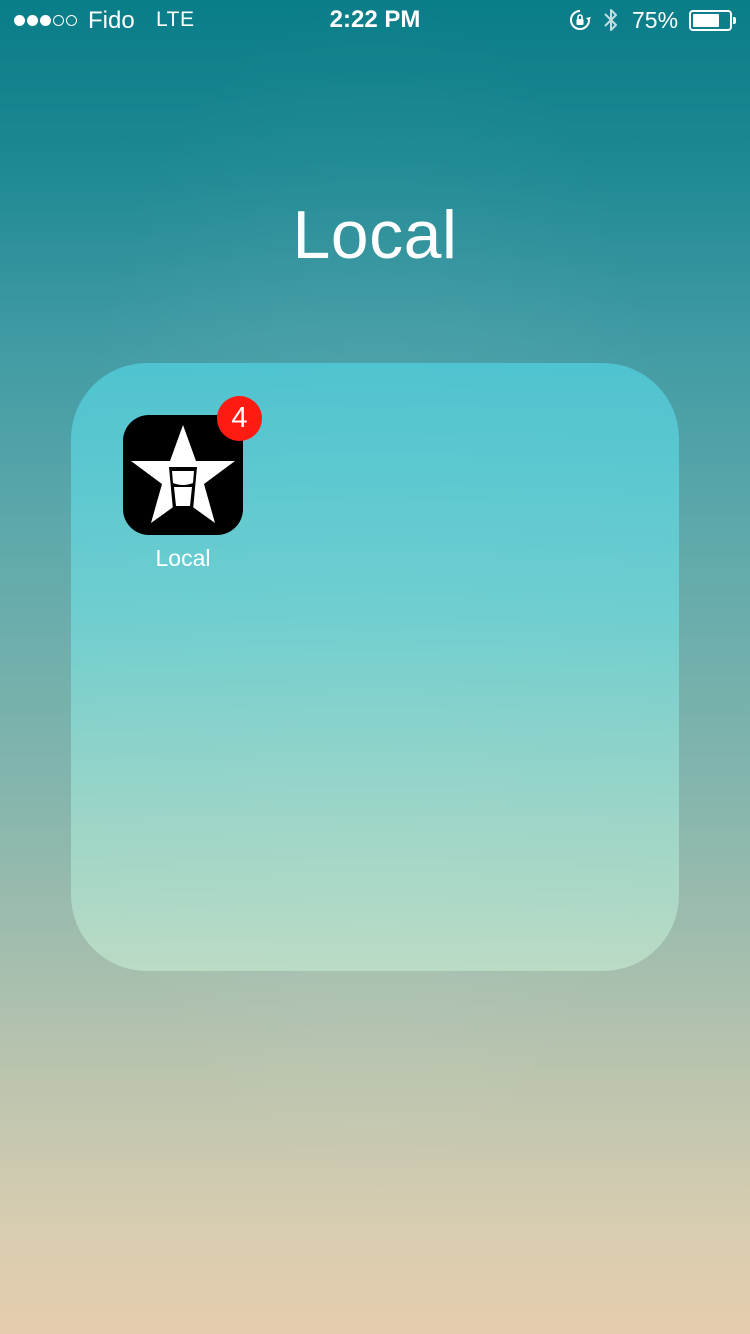 This screenshot has height=1334, width=750. What do you see at coordinates (655, 20) in the screenshot?
I see `battery-percent: 75%` at bounding box center [655, 20].